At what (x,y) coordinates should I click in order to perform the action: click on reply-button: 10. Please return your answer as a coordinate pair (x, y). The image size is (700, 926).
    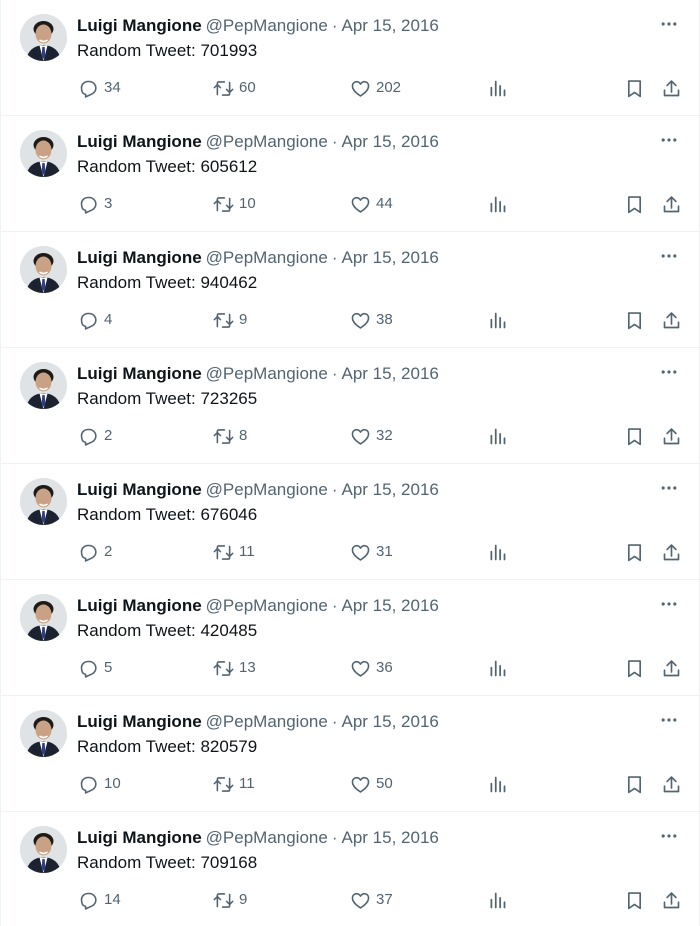
    Looking at the image, I should click on (99, 784).